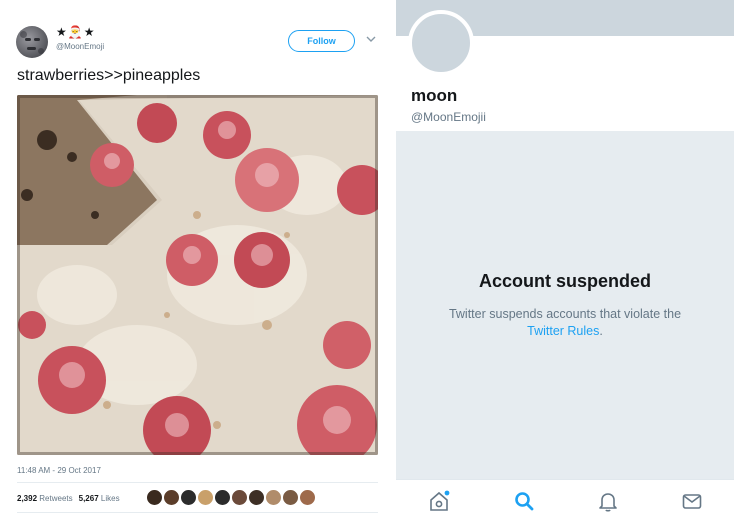  Describe the element at coordinates (45, 498) in the screenshot. I see `retweets-stat: 2,392 Retweets` at that location.